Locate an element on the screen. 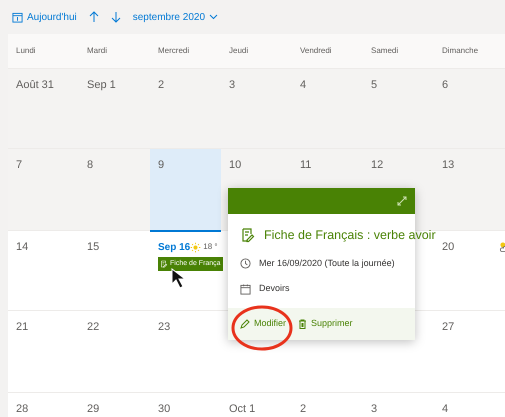 The width and height of the screenshot is (505, 417). day-number: 11 is located at coordinates (306, 165).